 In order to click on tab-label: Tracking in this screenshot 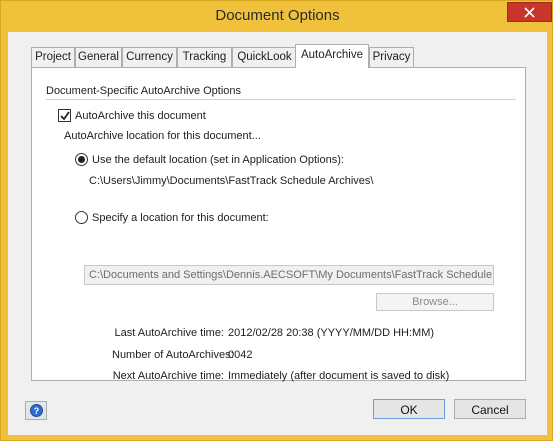, I will do `click(204, 57)`.